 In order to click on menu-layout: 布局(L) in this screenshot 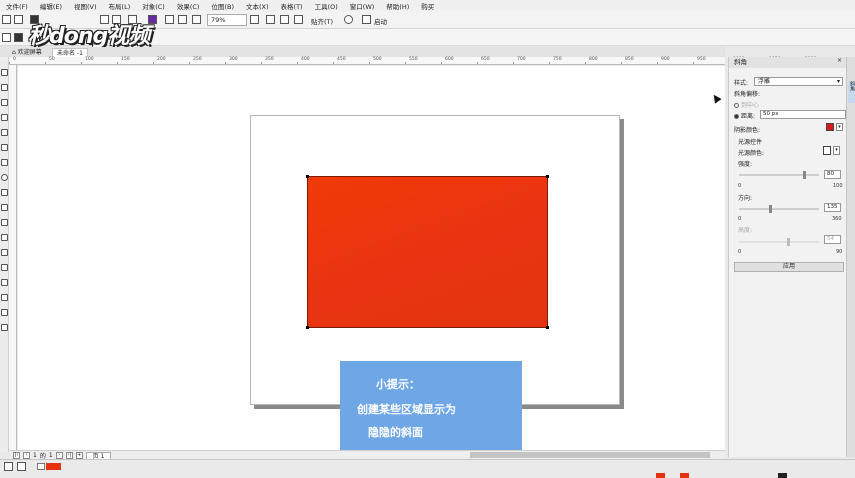, I will do `click(120, 6)`.